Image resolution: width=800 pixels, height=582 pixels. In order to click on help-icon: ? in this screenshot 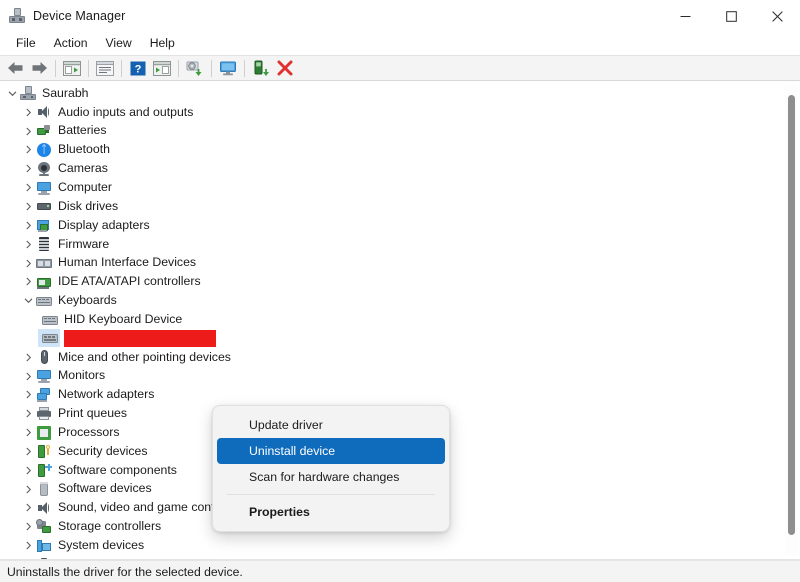, I will do `click(138, 68)`.